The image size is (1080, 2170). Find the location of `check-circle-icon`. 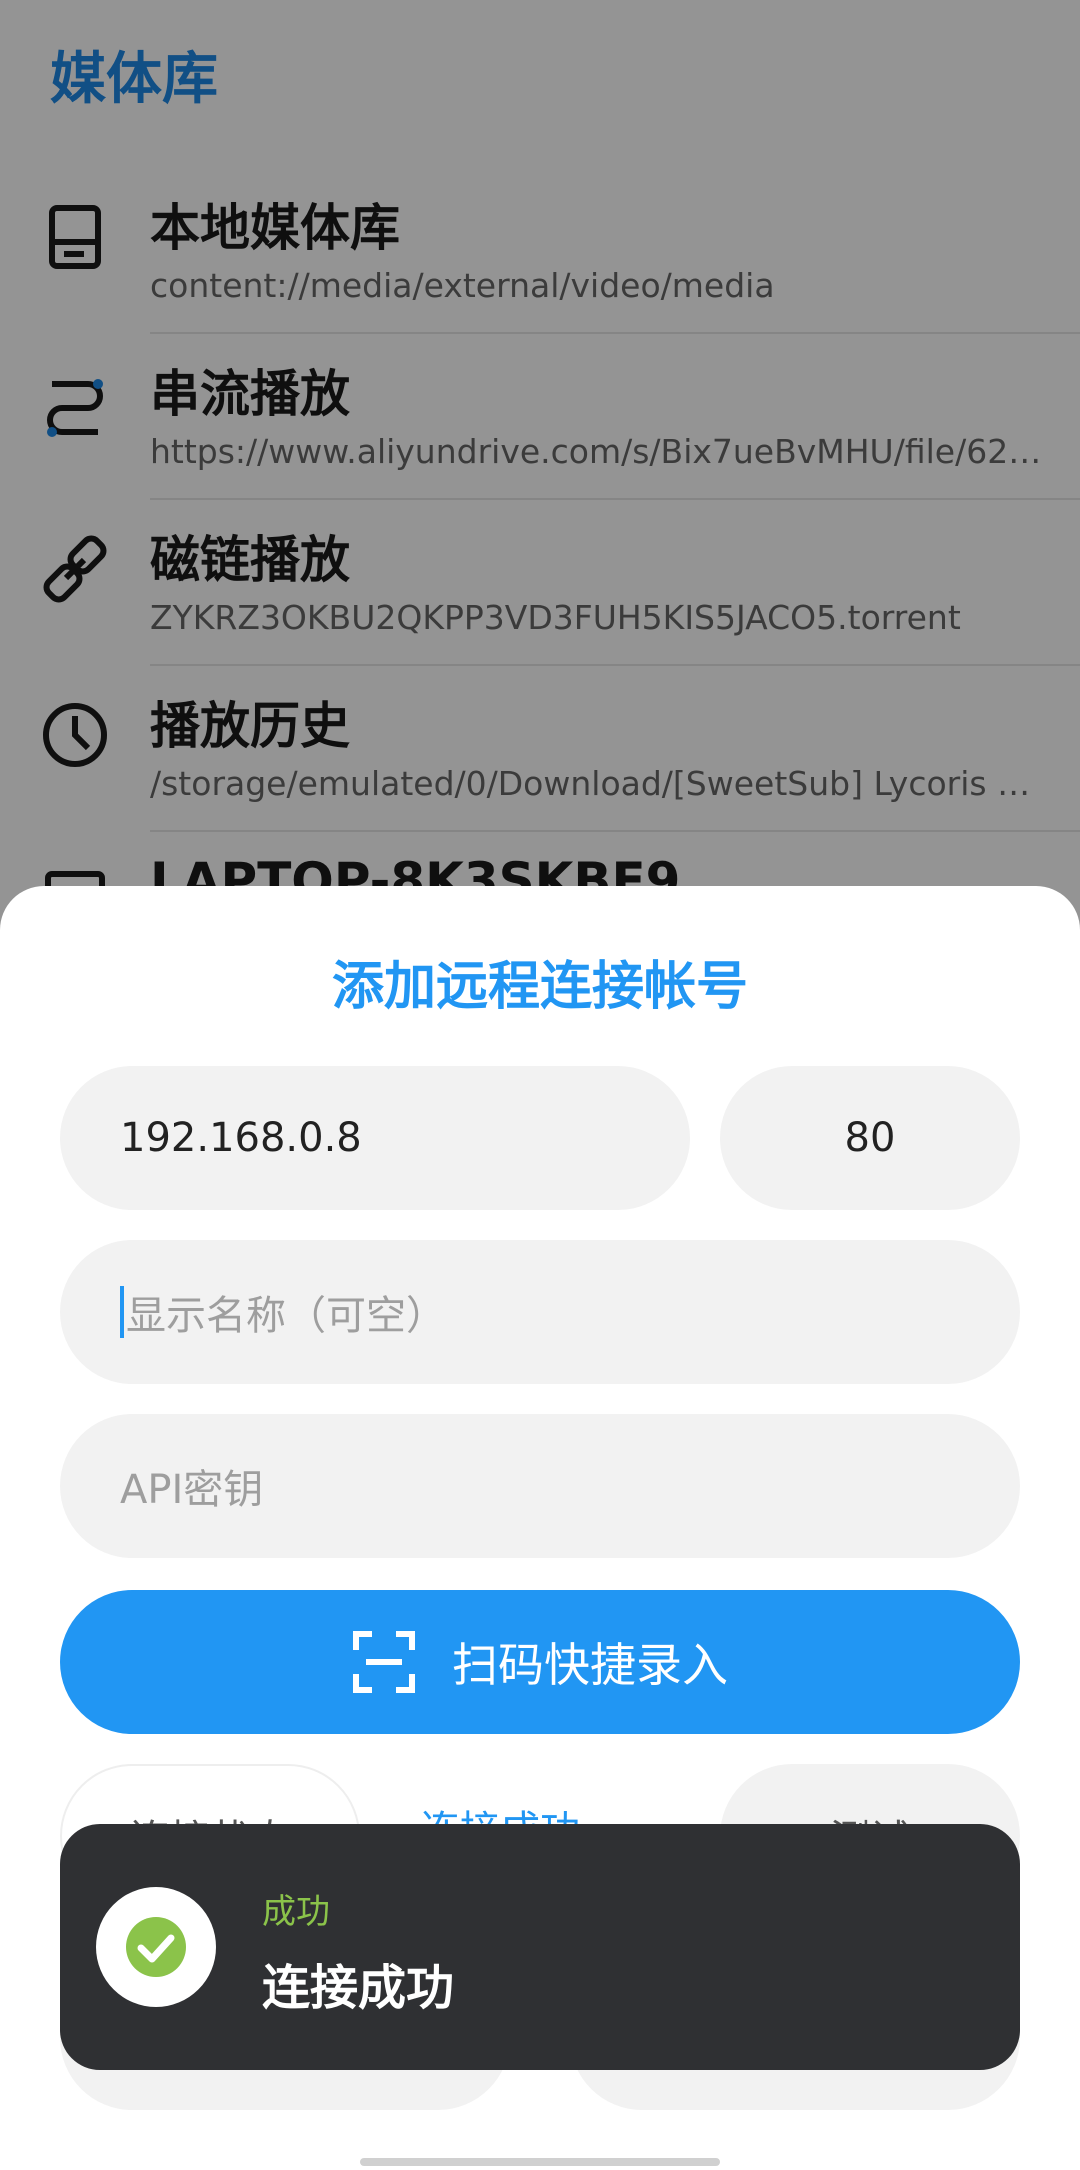

check-circle-icon is located at coordinates (156, 1947).